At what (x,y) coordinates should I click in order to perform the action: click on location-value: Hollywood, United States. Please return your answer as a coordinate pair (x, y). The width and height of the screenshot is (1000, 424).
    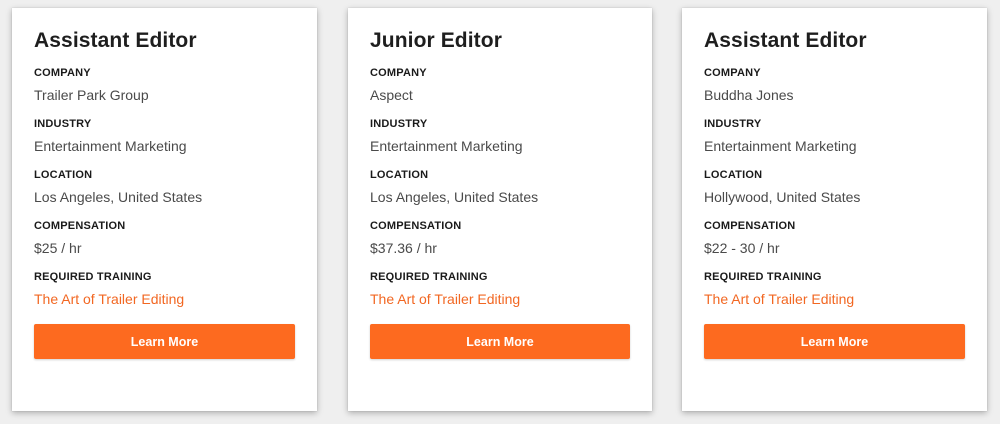
    Looking at the image, I should click on (782, 197).